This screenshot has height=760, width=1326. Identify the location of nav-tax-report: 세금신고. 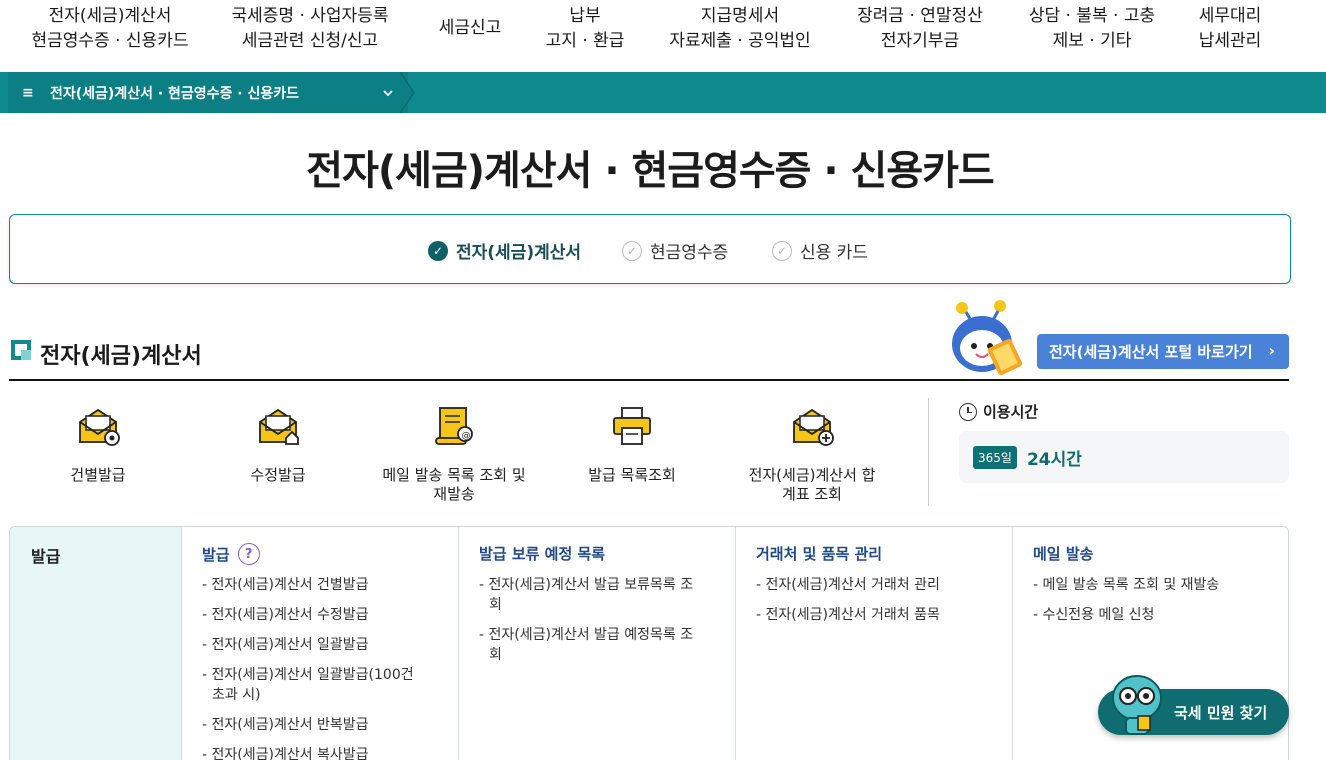
(470, 28).